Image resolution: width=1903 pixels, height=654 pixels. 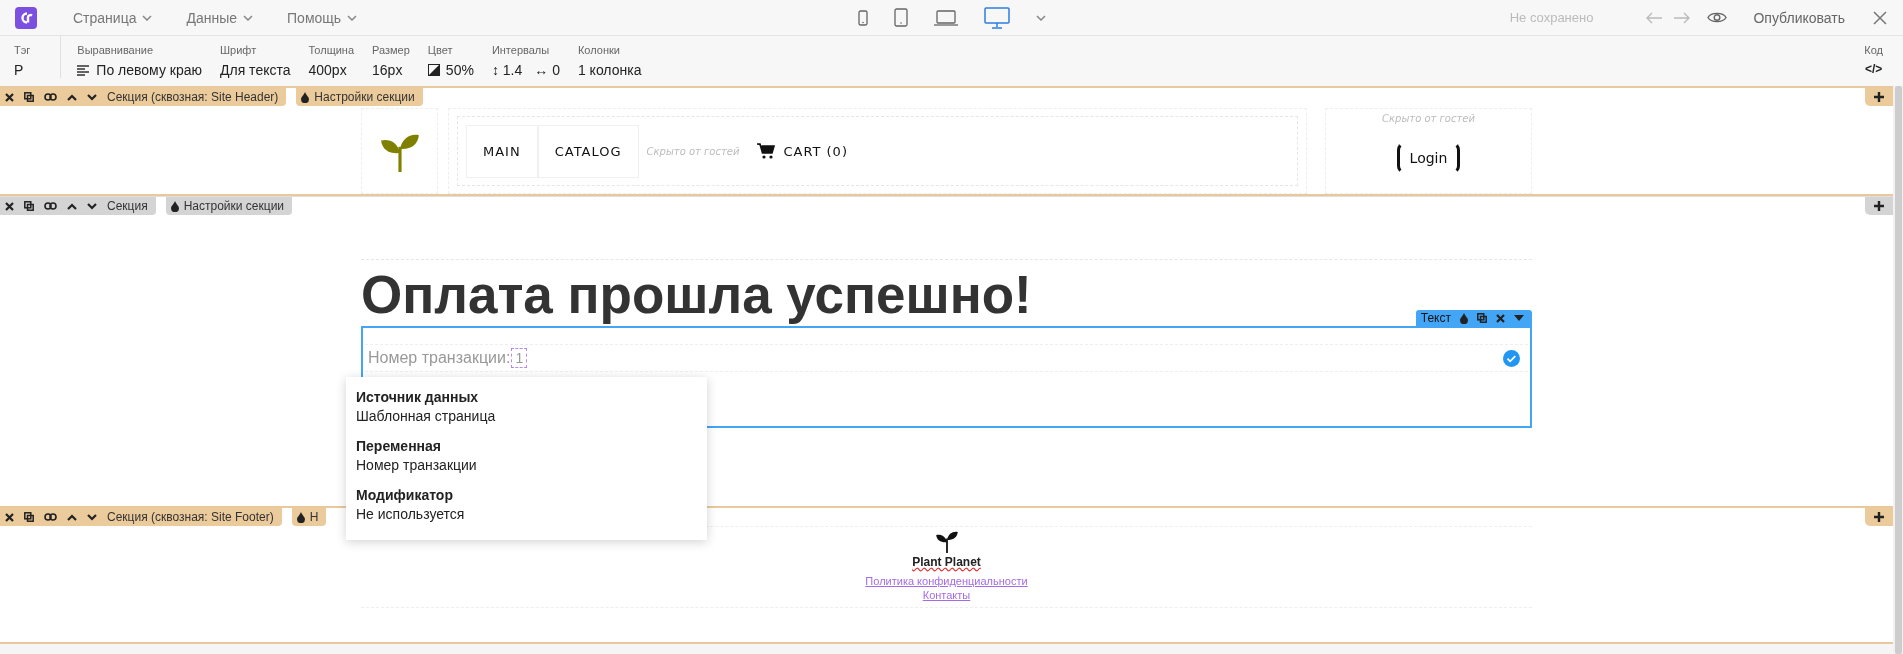 I want to click on property-value: По левому краю, so click(x=139, y=70).